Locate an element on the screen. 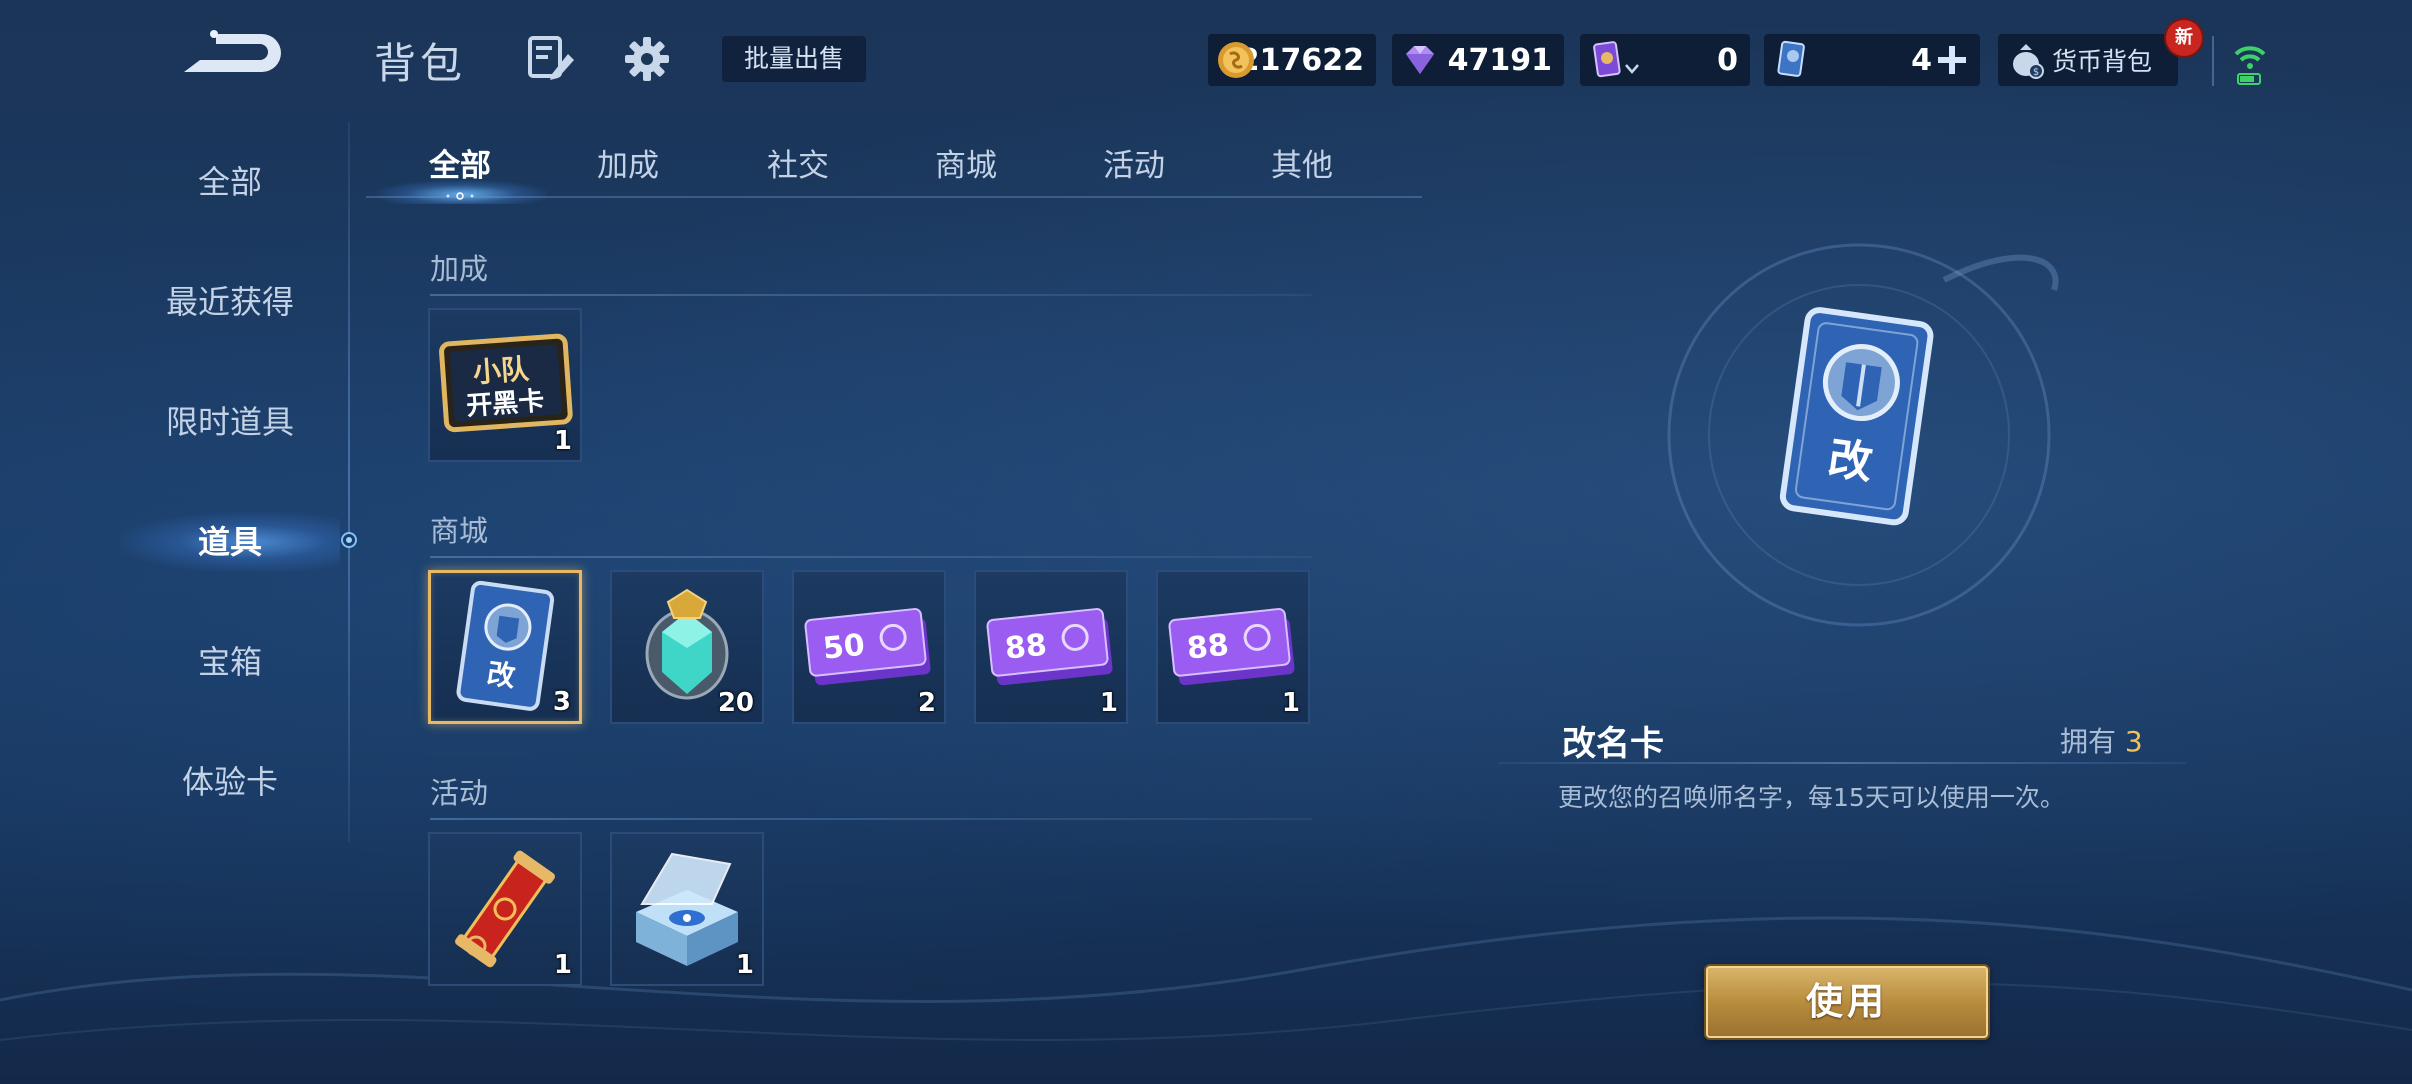 The width and height of the screenshot is (2412, 1084). chevron-down-icon is located at coordinates (1632, 69).